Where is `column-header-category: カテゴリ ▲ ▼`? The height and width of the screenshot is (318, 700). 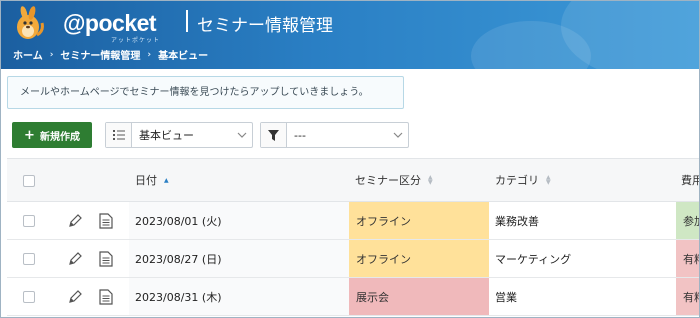 column-header-category: カテゴリ ▲ ▼ is located at coordinates (523, 180).